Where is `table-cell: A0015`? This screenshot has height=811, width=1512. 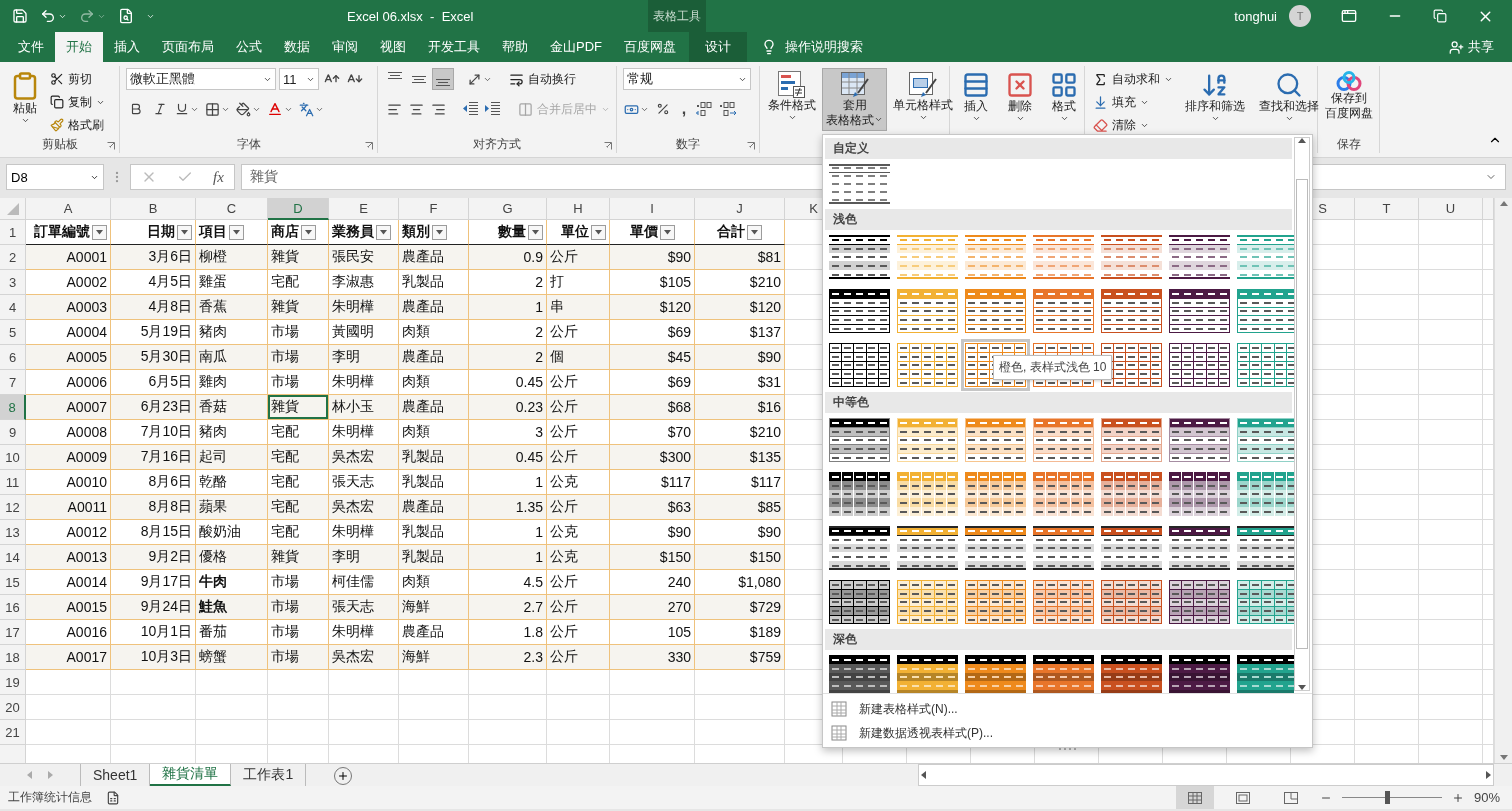
table-cell: A0015 is located at coordinates (68, 607).